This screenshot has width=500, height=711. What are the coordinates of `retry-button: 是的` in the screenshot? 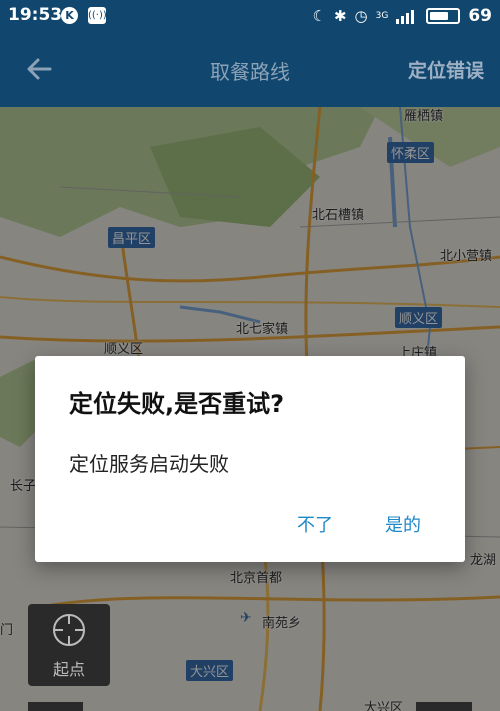 It's located at (403, 524).